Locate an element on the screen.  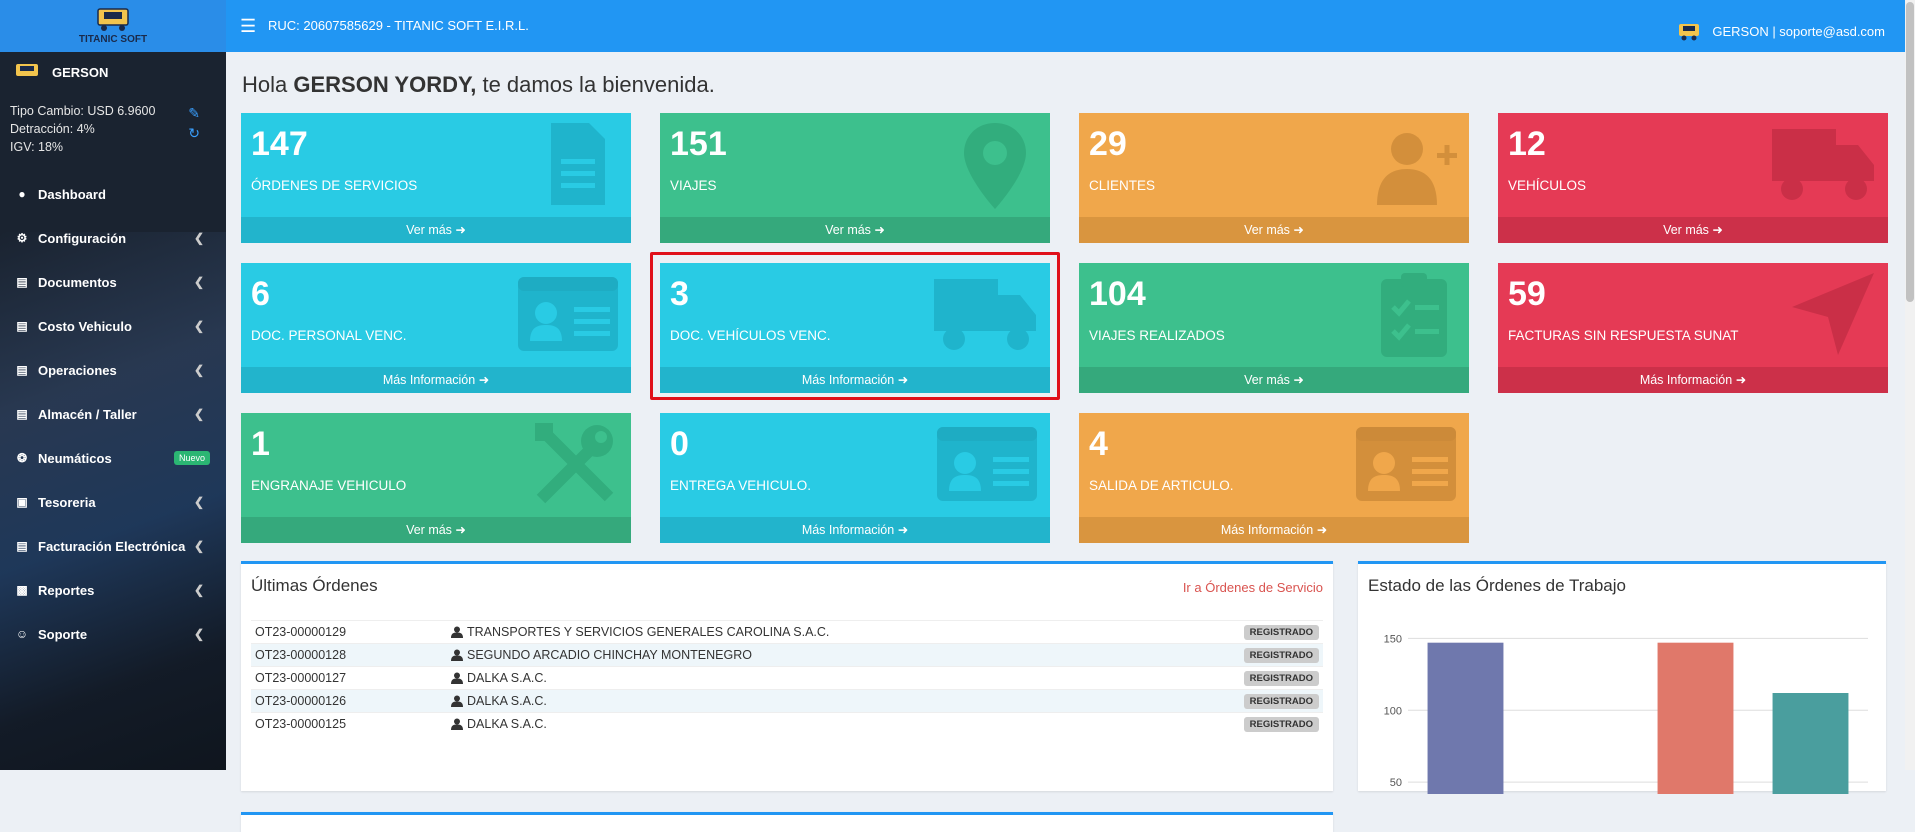
table-row: OT23-00000126DALKA S.A.C.REGISTRADO is located at coordinates (787, 700).